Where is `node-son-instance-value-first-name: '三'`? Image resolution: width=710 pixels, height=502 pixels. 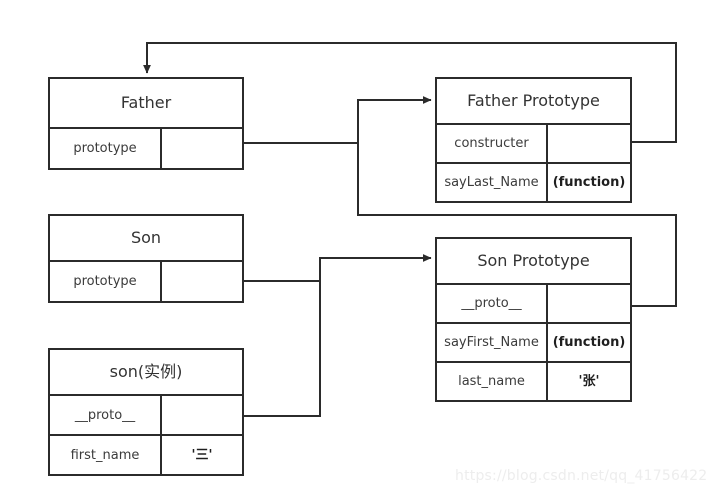
node-son-instance-value-first-name: '三' is located at coordinates (202, 455).